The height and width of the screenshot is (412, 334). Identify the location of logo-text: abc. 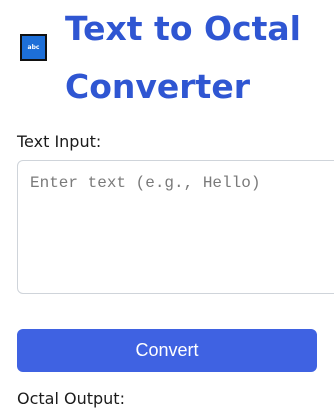
(33, 47).